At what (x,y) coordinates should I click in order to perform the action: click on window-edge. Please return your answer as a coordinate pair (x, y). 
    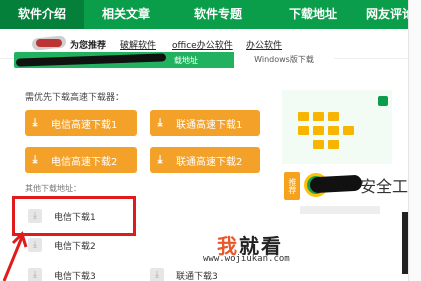
    Looking at the image, I should click on (414, 140).